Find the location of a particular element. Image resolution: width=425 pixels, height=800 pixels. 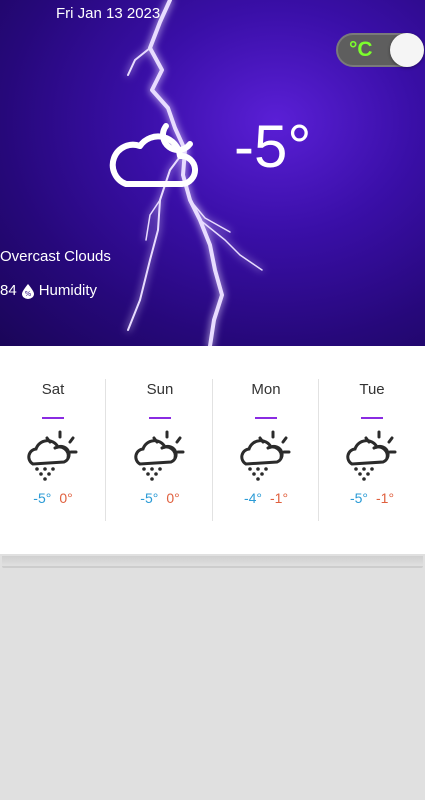

forecast-day-name: Tue is located at coordinates (372, 389).